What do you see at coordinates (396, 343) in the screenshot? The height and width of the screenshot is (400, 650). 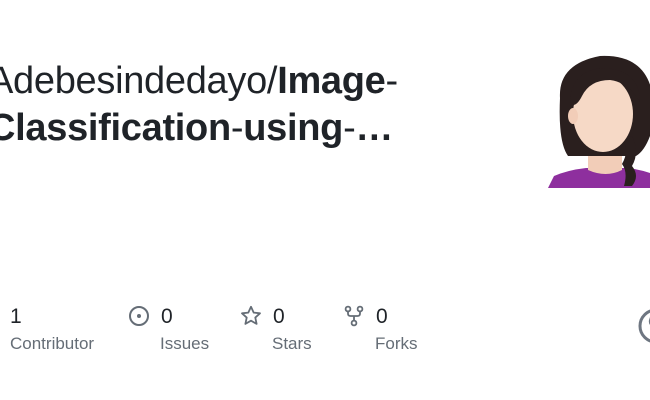 I see `forks-label: Forks` at bounding box center [396, 343].